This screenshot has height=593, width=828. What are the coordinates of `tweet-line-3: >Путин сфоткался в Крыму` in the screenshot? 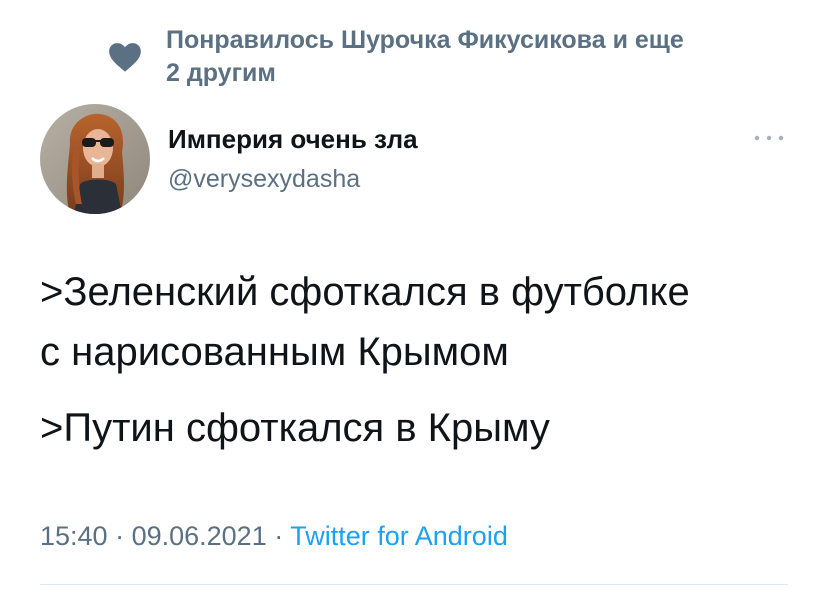 It's located at (295, 428).